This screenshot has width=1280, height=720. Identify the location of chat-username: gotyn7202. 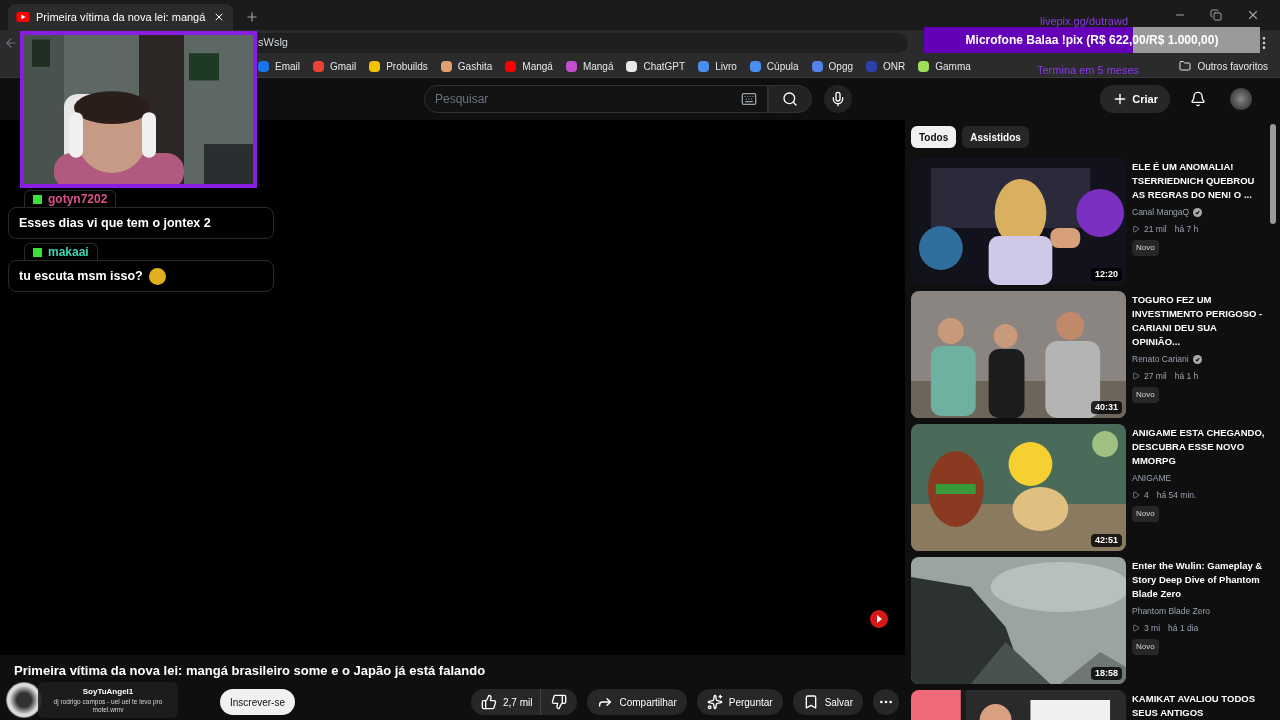
(78, 199).